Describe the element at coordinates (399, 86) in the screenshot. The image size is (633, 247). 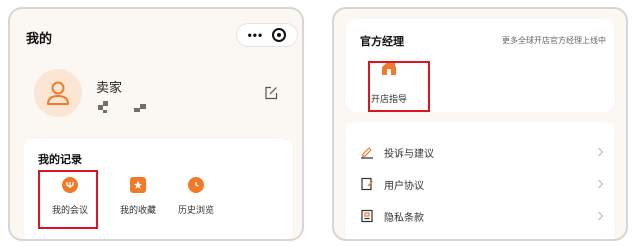
I see `highlight-box-store-guide` at that location.